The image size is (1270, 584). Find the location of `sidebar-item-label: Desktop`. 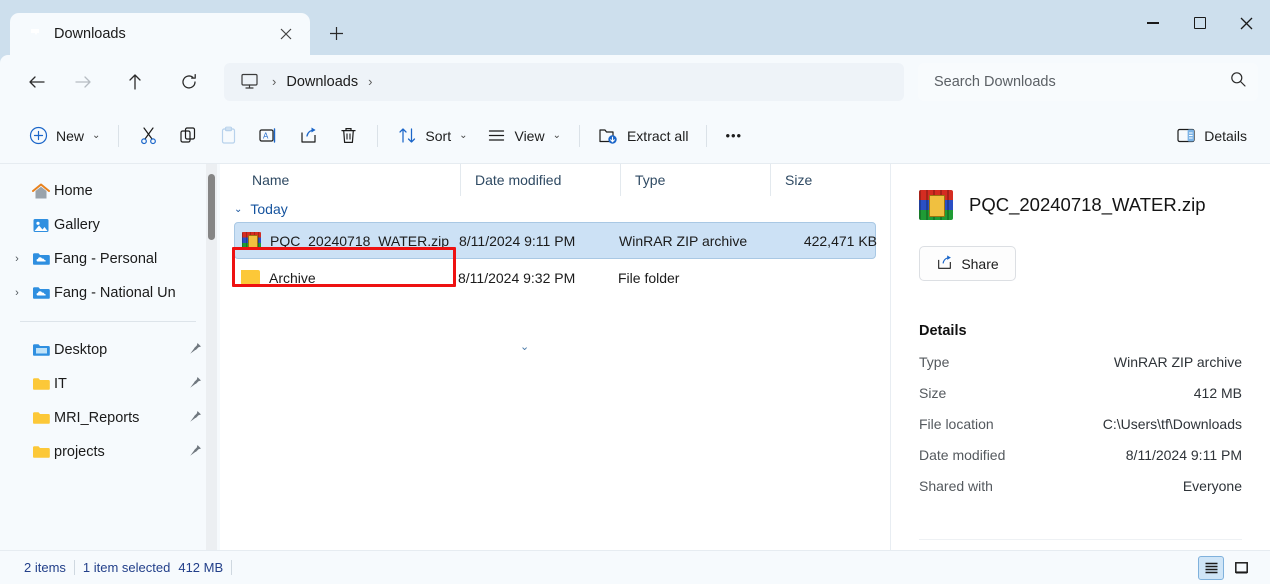

sidebar-item-label: Desktop is located at coordinates (81, 350).